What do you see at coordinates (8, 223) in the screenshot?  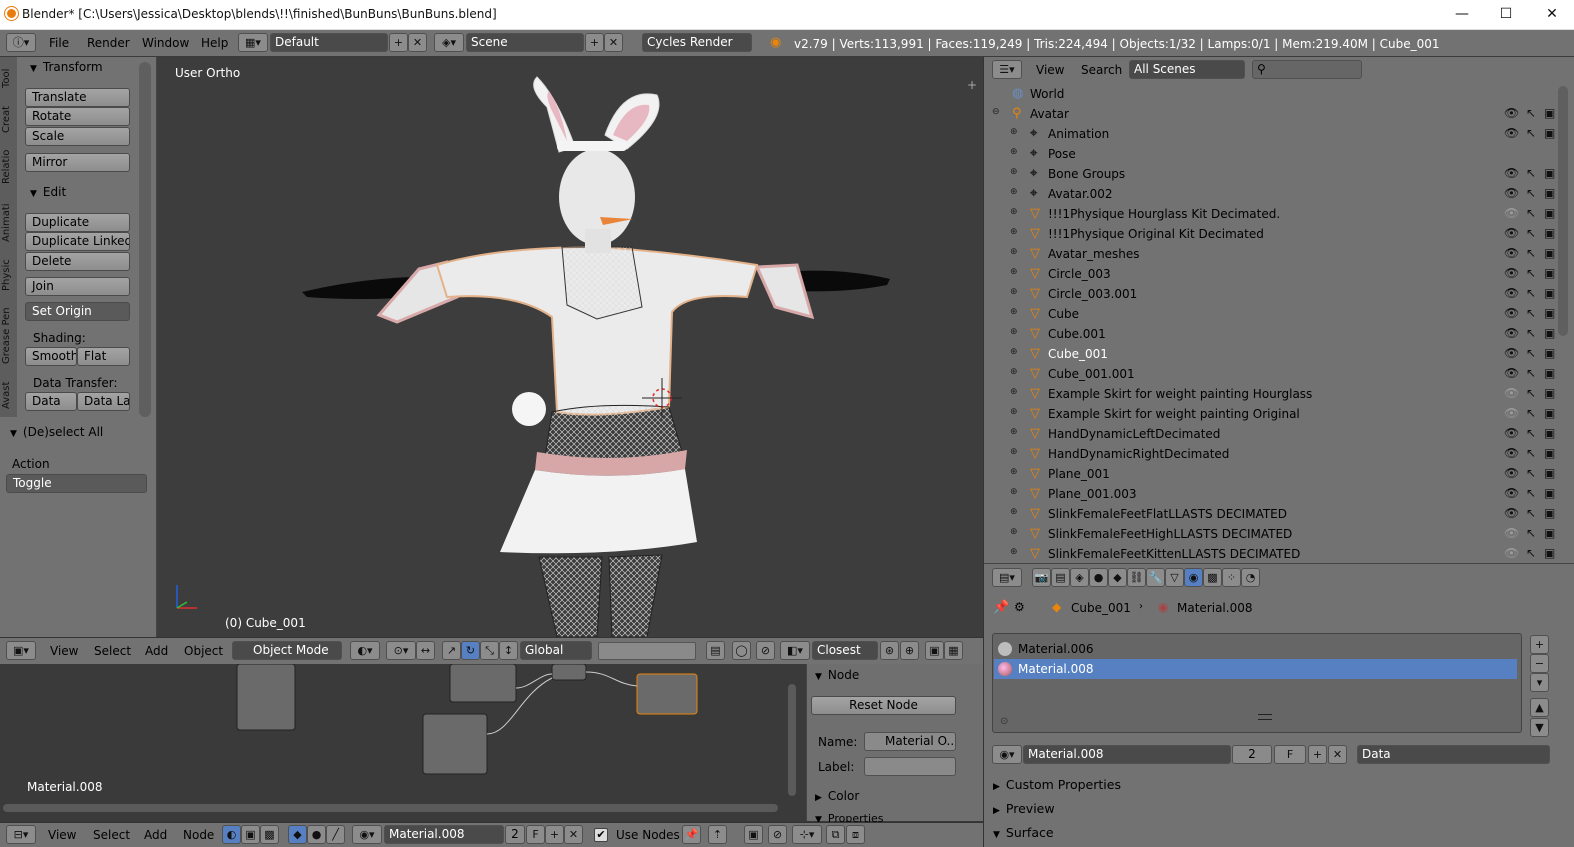 I see `tab-animation: Animati` at bounding box center [8, 223].